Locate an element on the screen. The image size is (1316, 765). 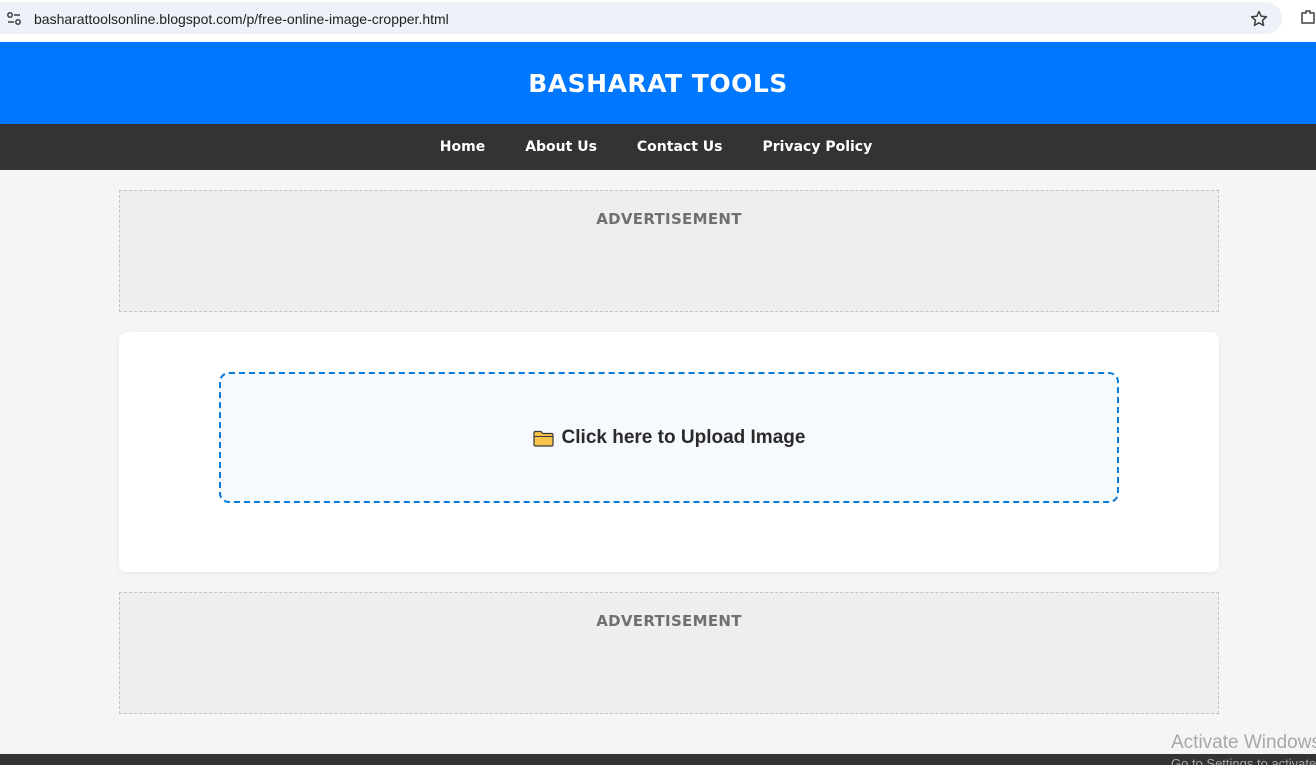
site-title: BASHARAT TOOLS is located at coordinates (658, 83).